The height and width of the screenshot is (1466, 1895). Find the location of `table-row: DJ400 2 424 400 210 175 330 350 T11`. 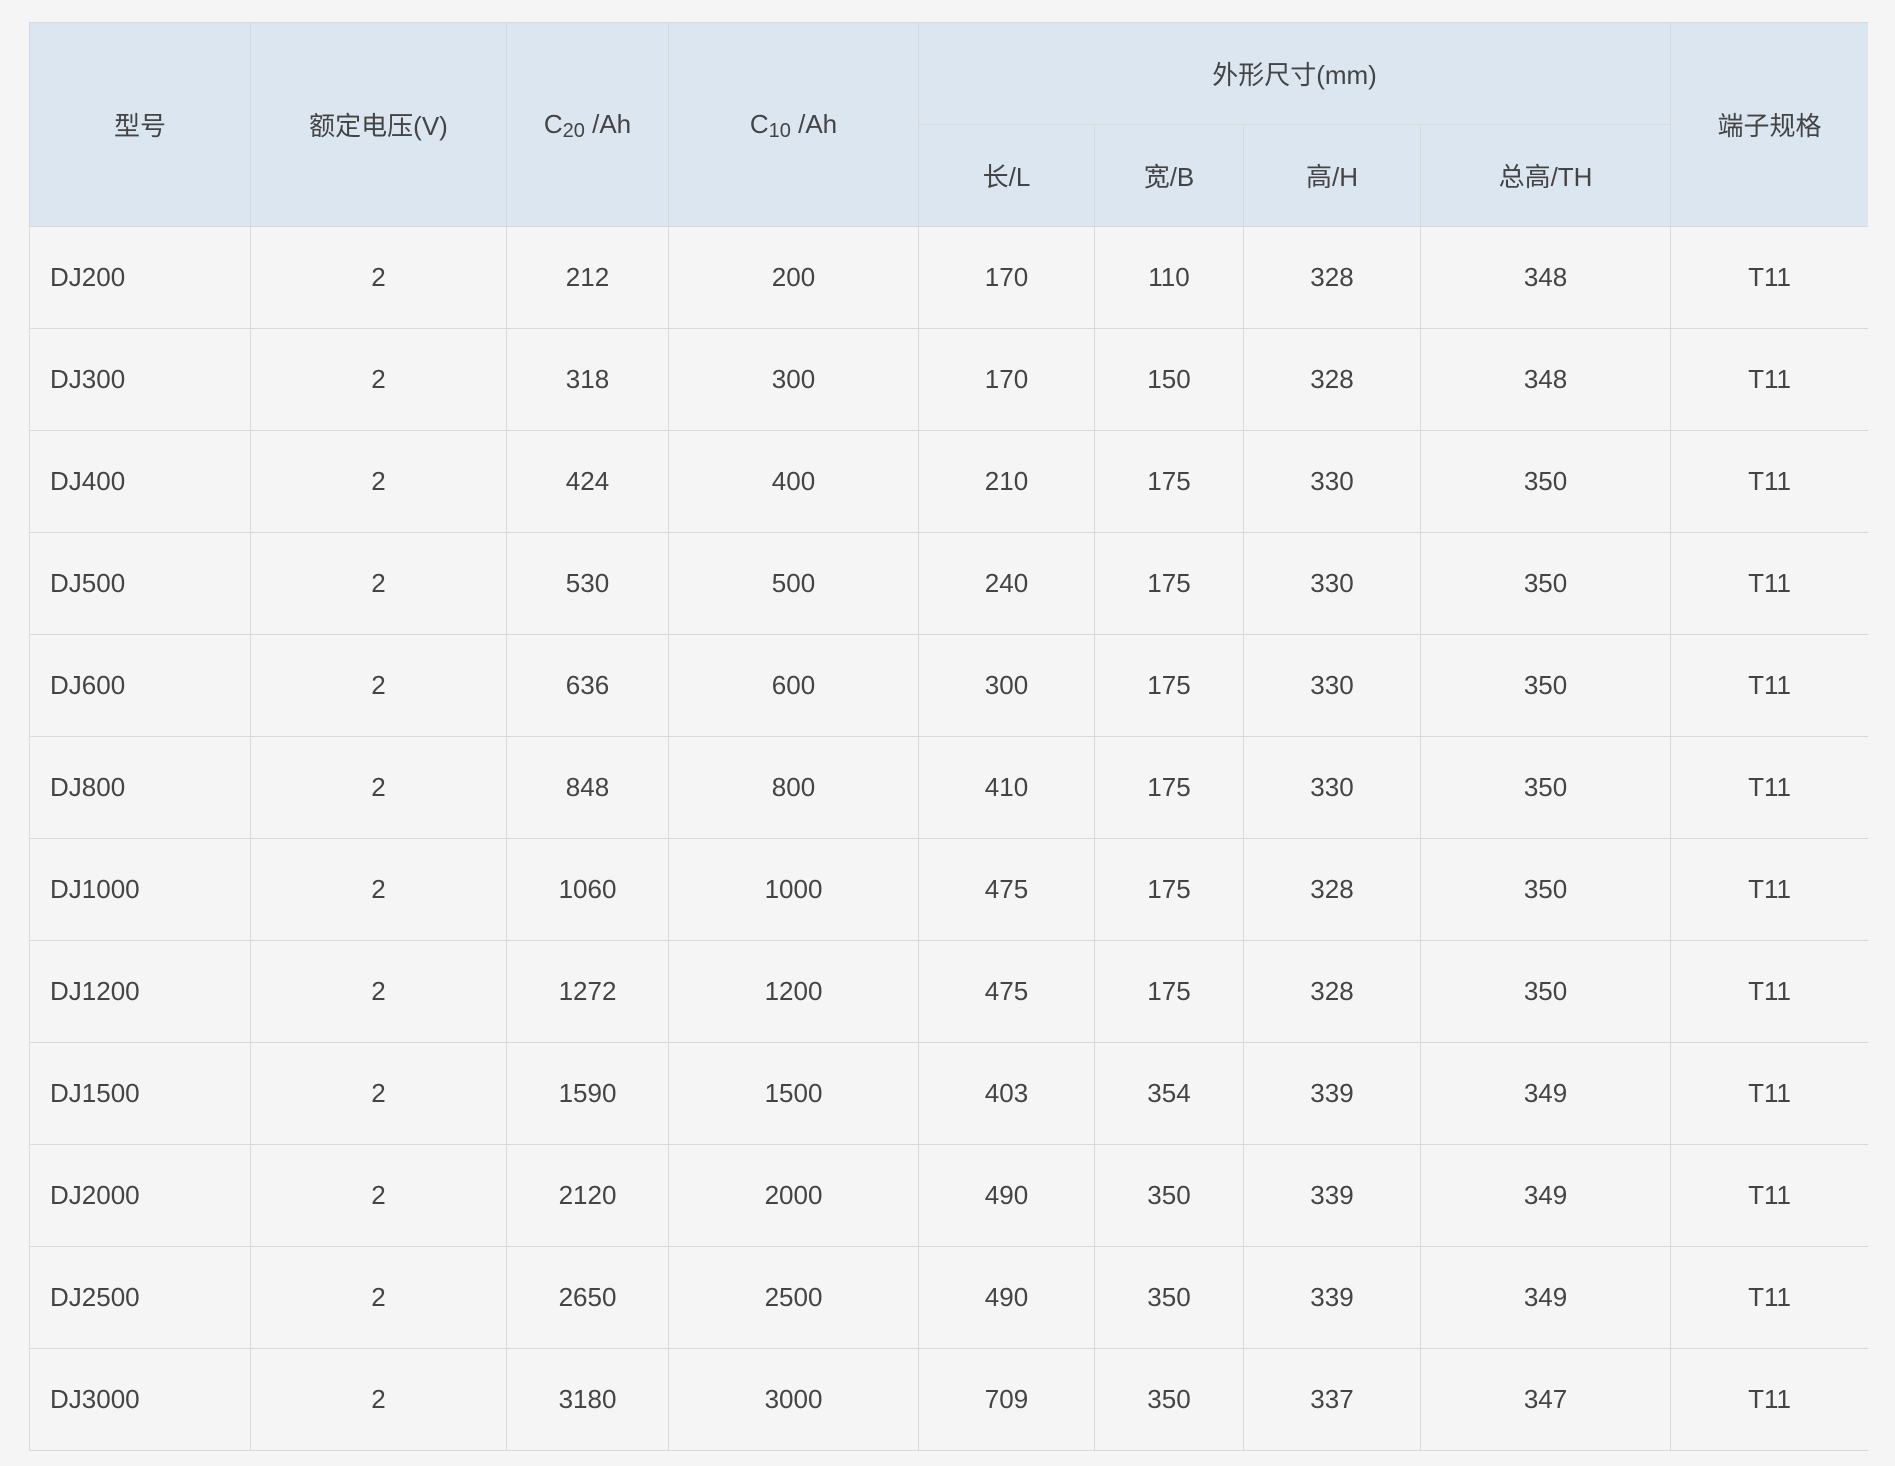

table-row: DJ400 2 424 400 210 175 330 350 T11 is located at coordinates (948, 481).